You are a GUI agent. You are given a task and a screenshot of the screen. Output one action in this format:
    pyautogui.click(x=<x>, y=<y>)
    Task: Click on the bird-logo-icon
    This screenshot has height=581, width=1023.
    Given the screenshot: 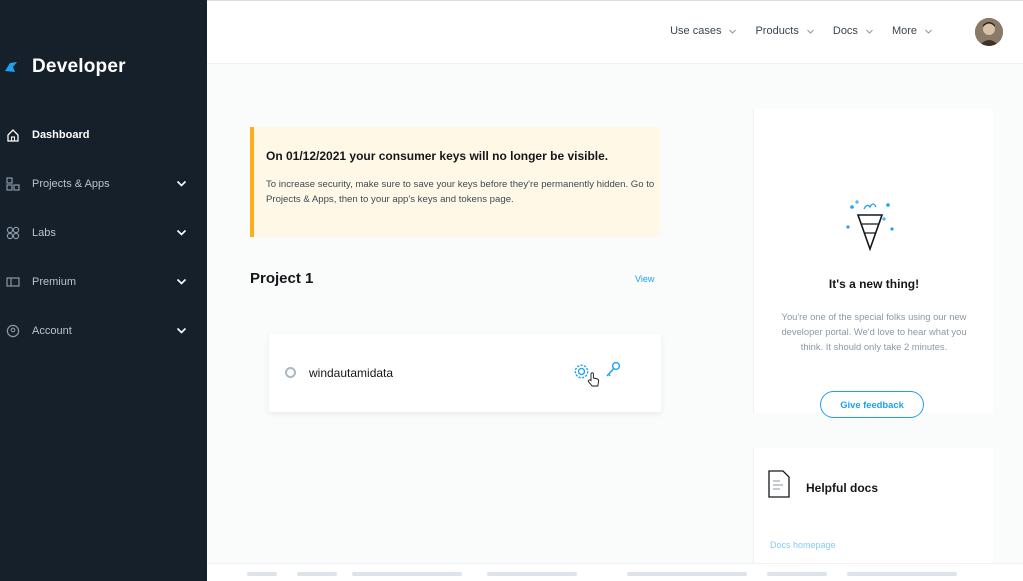 What is the action you would take?
    pyautogui.click(x=11, y=67)
    